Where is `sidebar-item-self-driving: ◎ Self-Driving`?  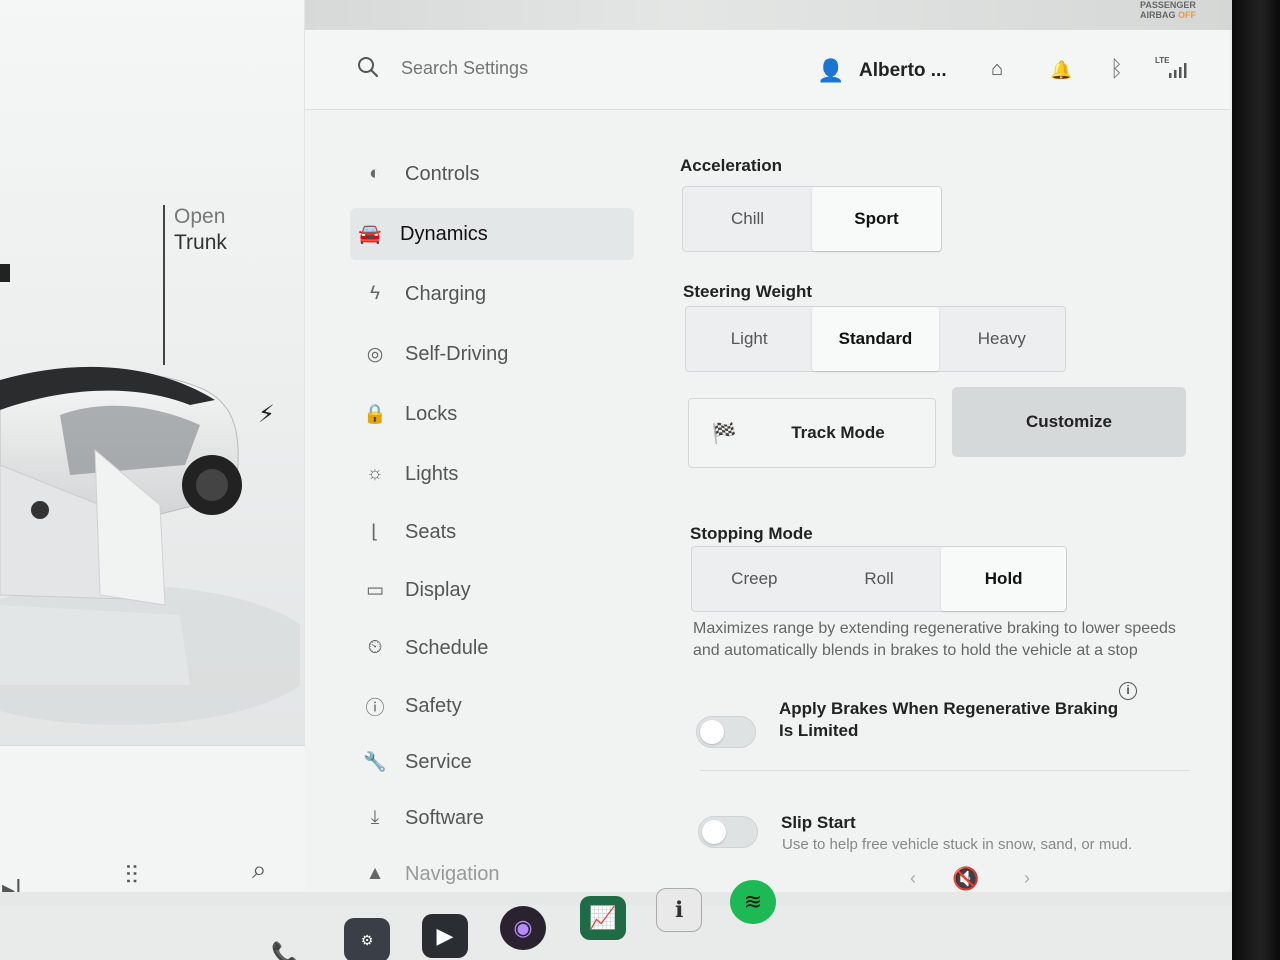
sidebar-item-self-driving: ◎ Self-Driving is located at coordinates (496, 354).